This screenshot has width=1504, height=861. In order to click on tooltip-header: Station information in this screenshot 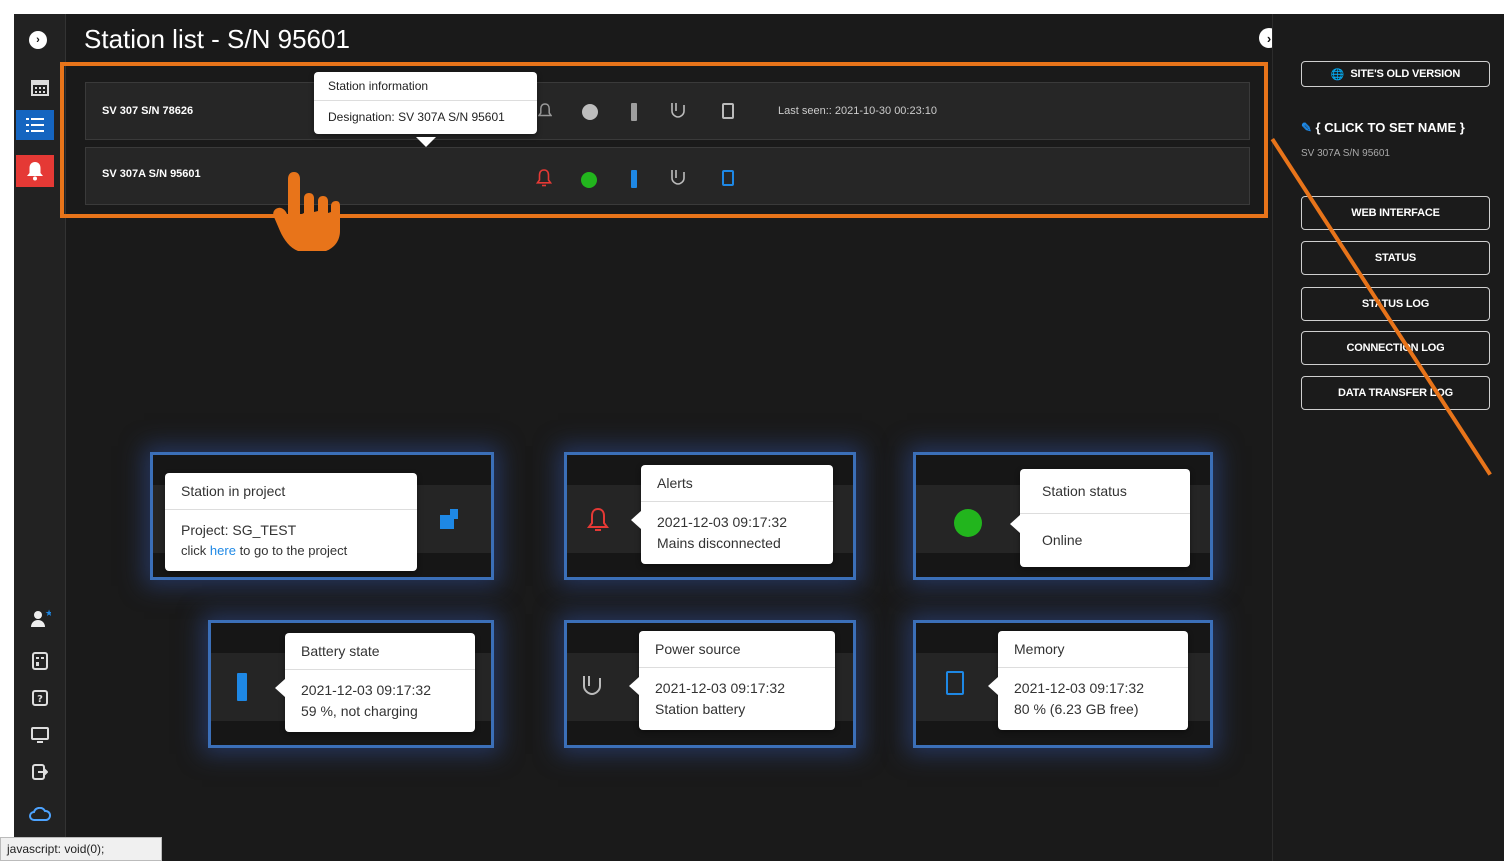, I will do `click(425, 86)`.